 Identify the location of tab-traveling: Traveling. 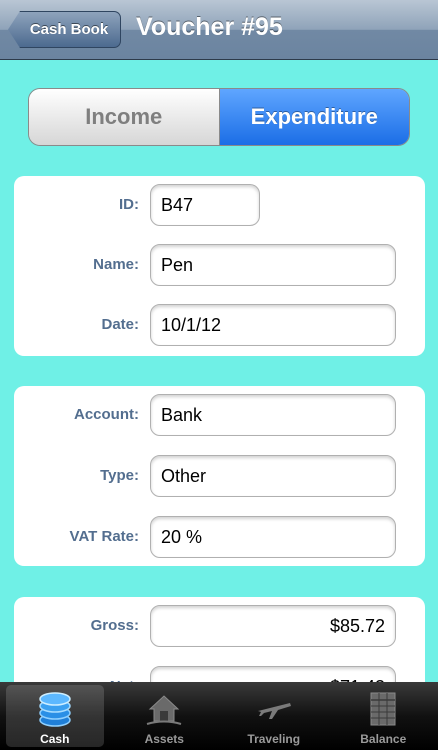
(274, 716).